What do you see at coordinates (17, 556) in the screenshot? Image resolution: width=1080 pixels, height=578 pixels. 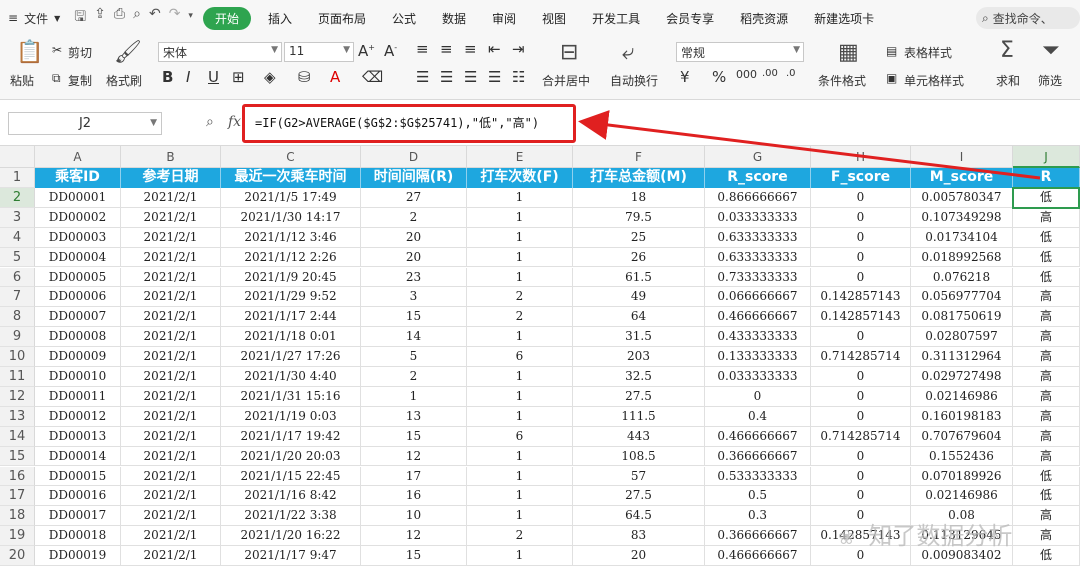 I see `row-header: 20` at bounding box center [17, 556].